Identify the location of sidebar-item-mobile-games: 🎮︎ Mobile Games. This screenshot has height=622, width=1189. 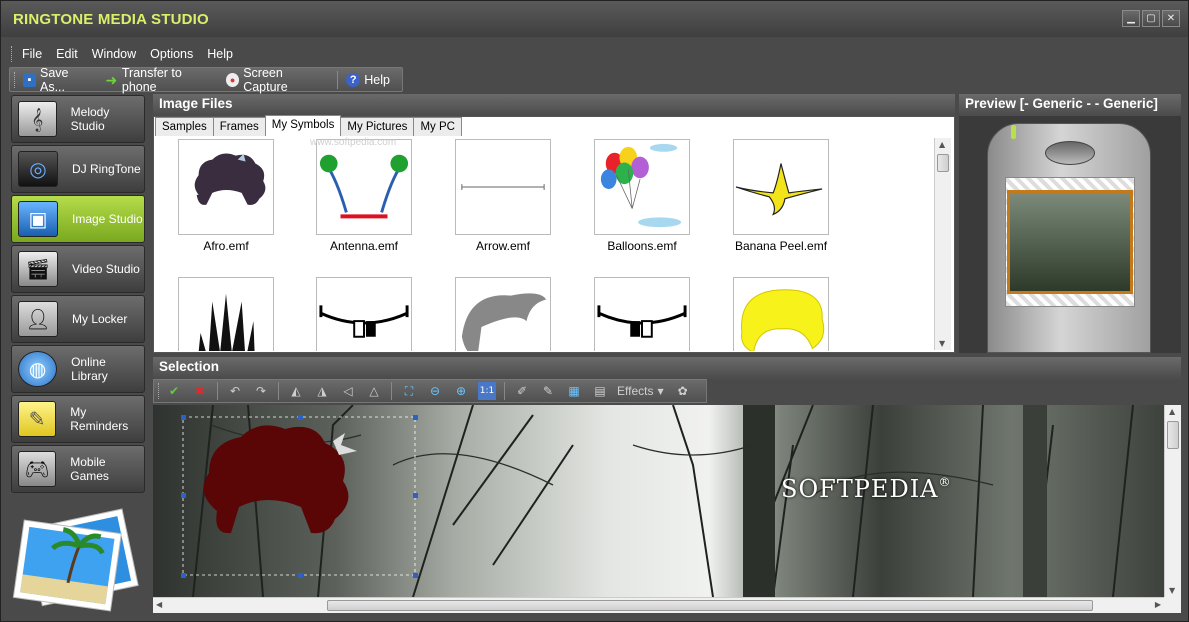
(78, 469).